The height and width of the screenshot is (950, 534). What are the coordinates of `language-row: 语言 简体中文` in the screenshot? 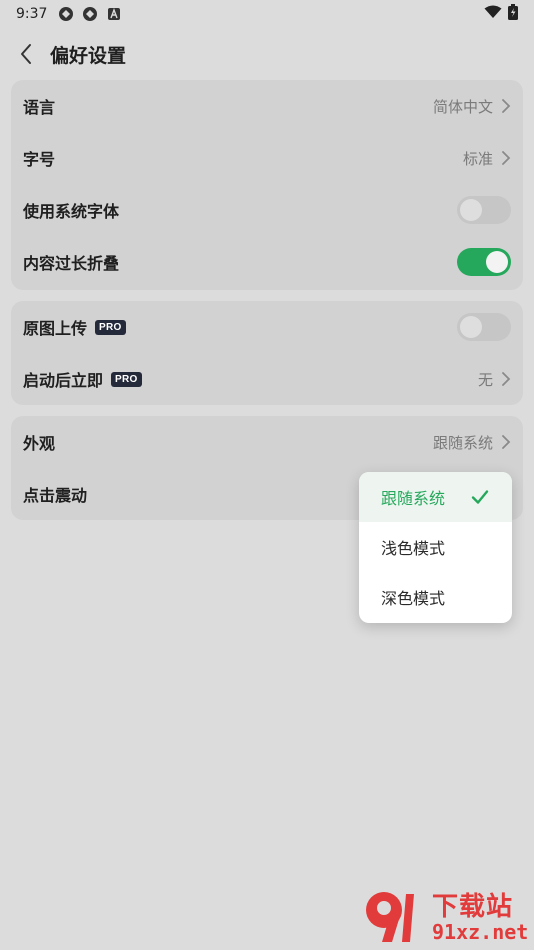 It's located at (267, 106).